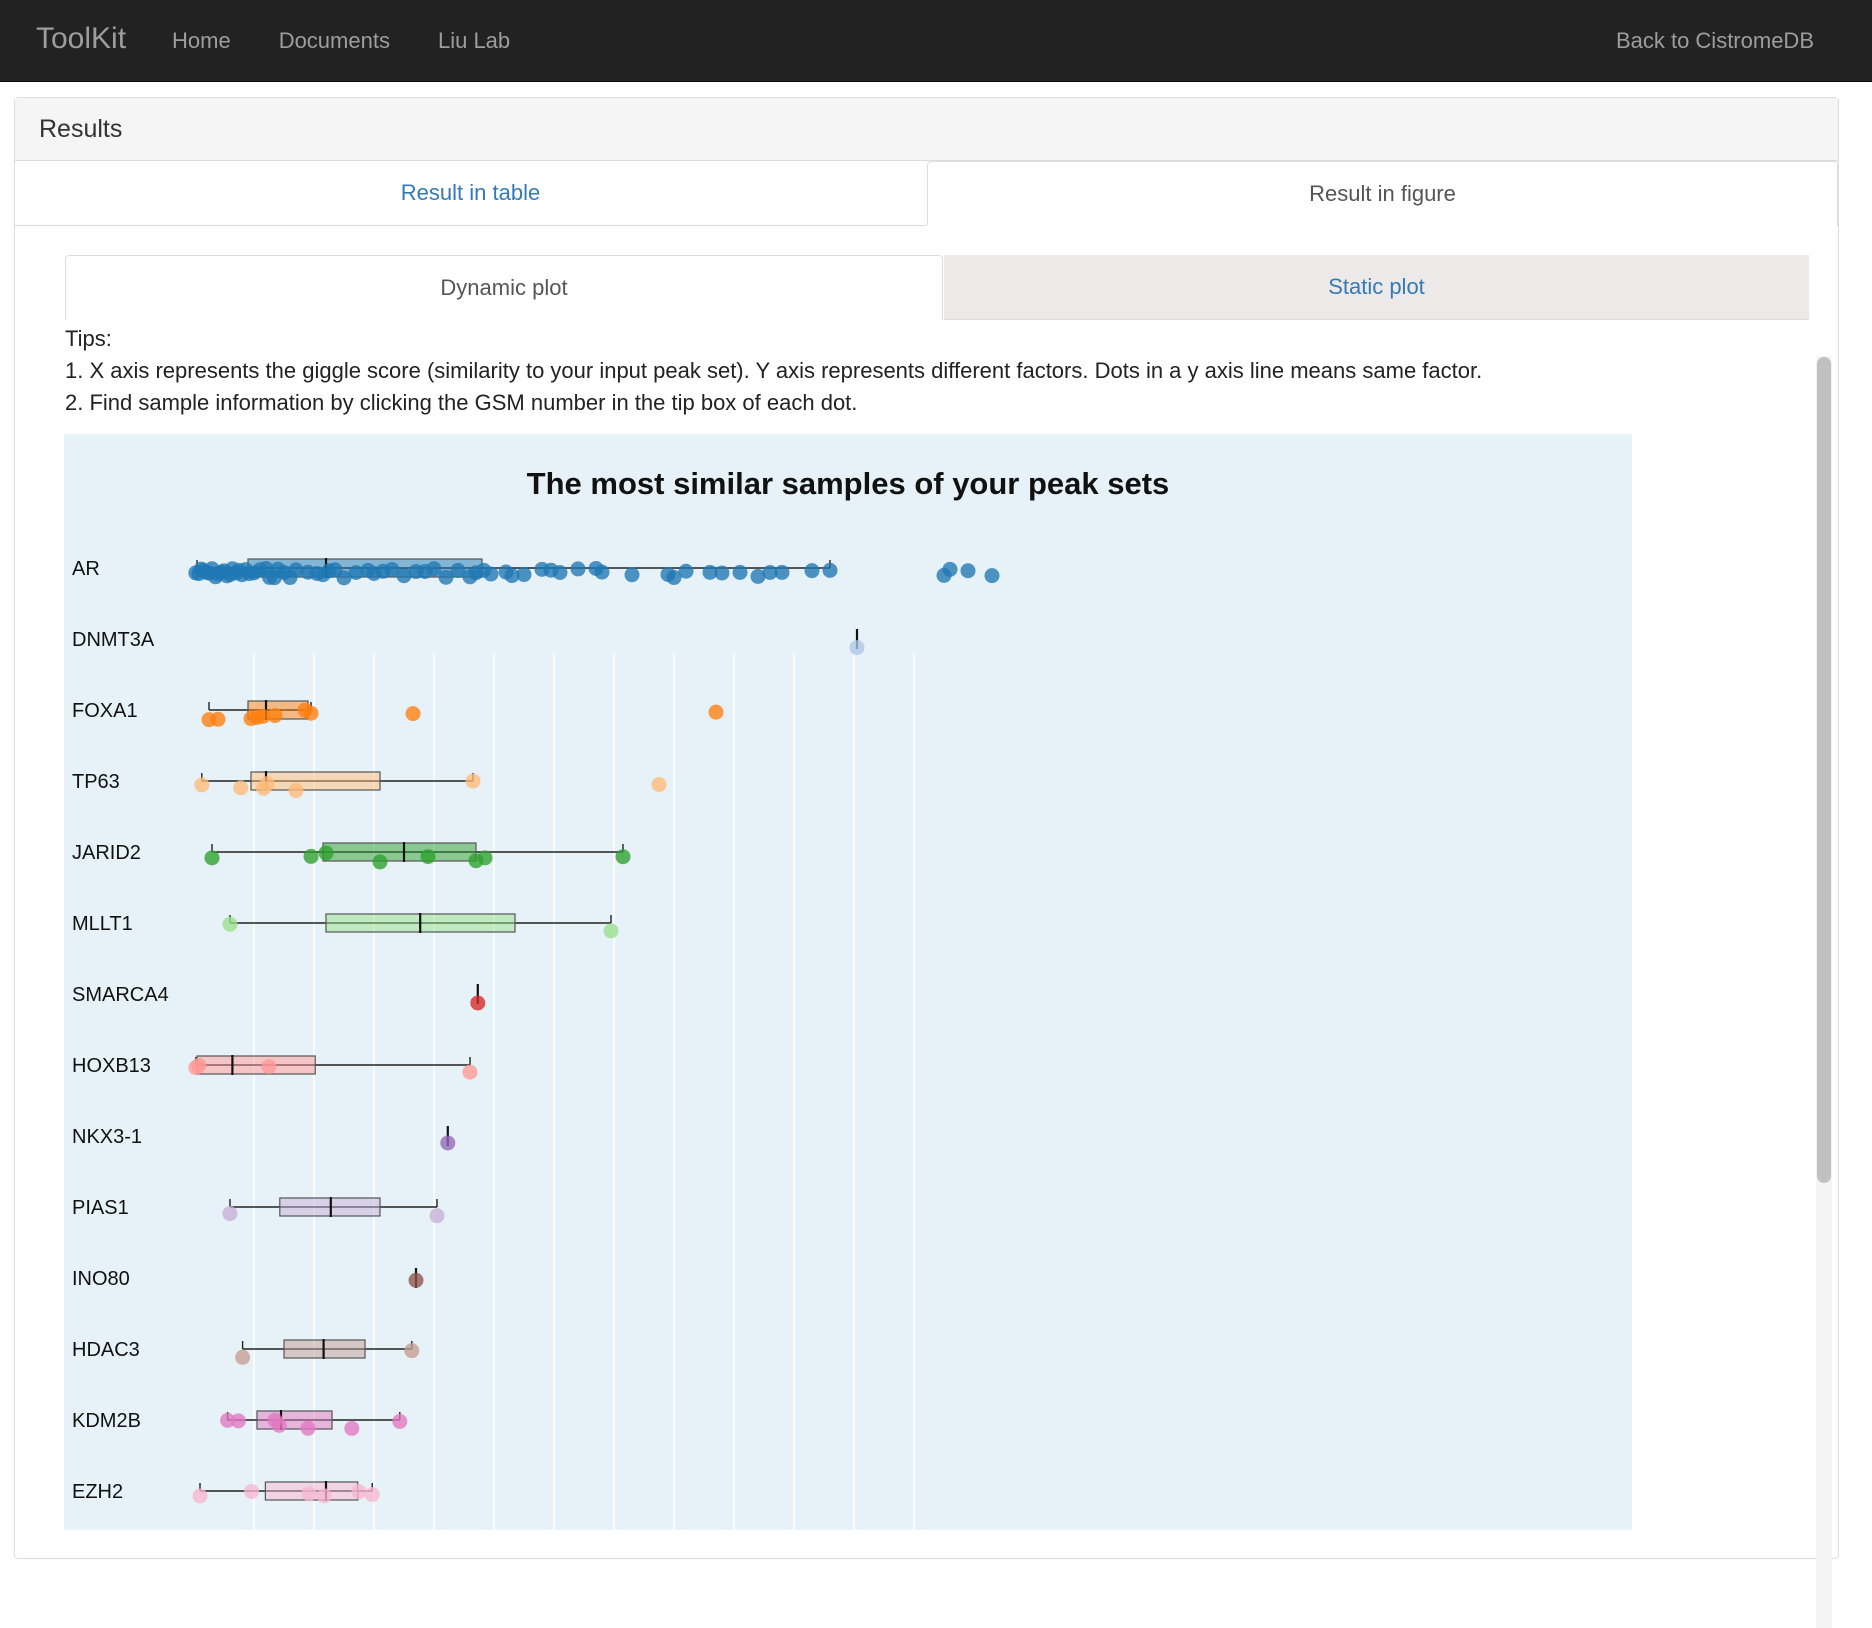 Image resolution: width=1872 pixels, height=1628 pixels. What do you see at coordinates (88, 338) in the screenshot?
I see `tips-heading: Tips:` at bounding box center [88, 338].